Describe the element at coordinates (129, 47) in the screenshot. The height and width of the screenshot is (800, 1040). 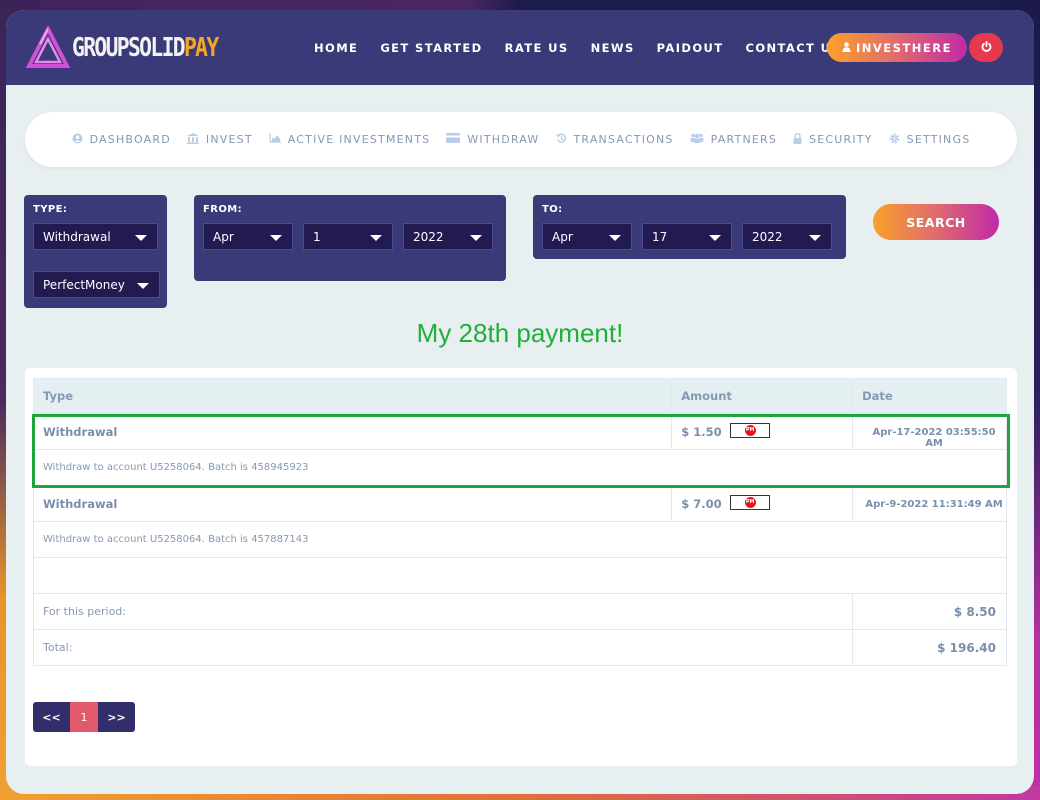
I see `brand-name-main: GROUPSOLID` at that location.